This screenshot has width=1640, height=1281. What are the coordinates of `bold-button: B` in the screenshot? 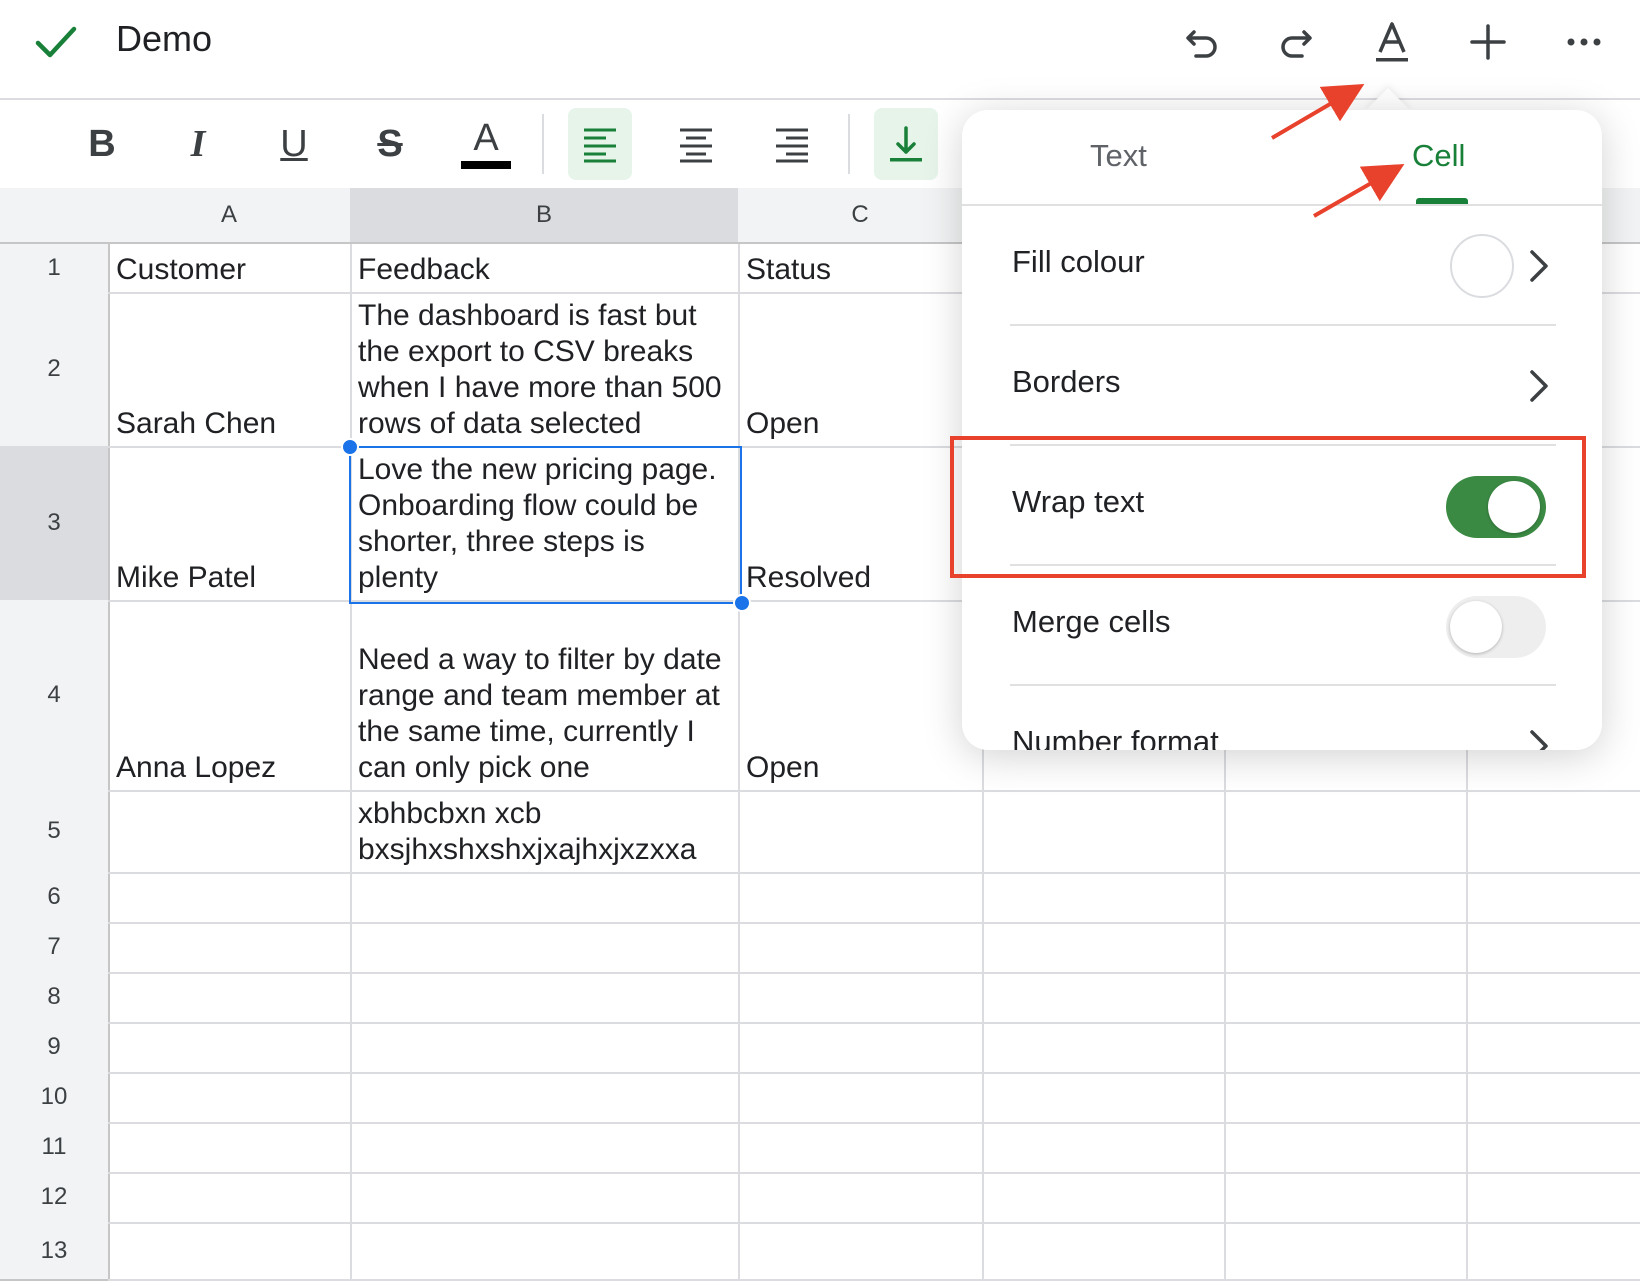 It's located at (102, 144).